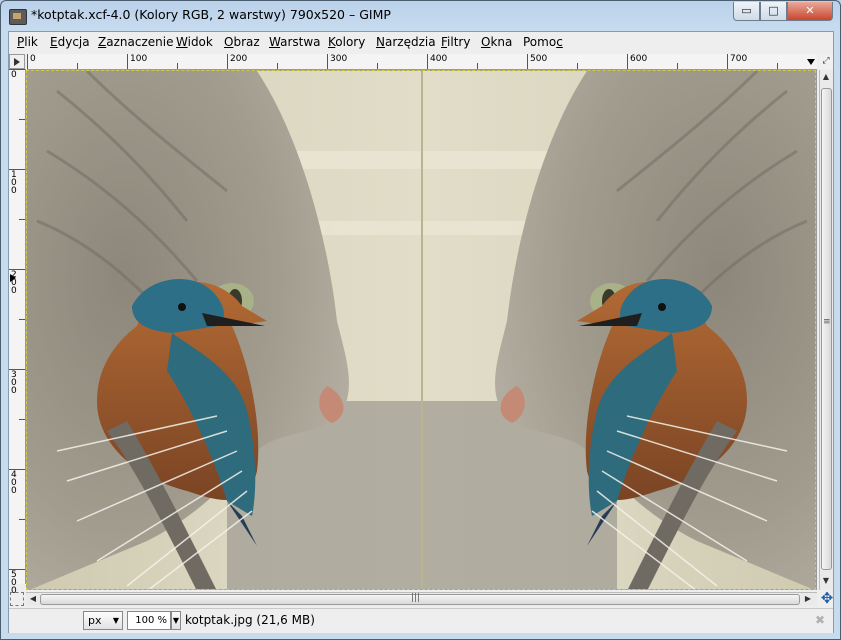 The width and height of the screenshot is (841, 640). Describe the element at coordinates (103, 620) in the screenshot. I see `unit-select: px` at that location.